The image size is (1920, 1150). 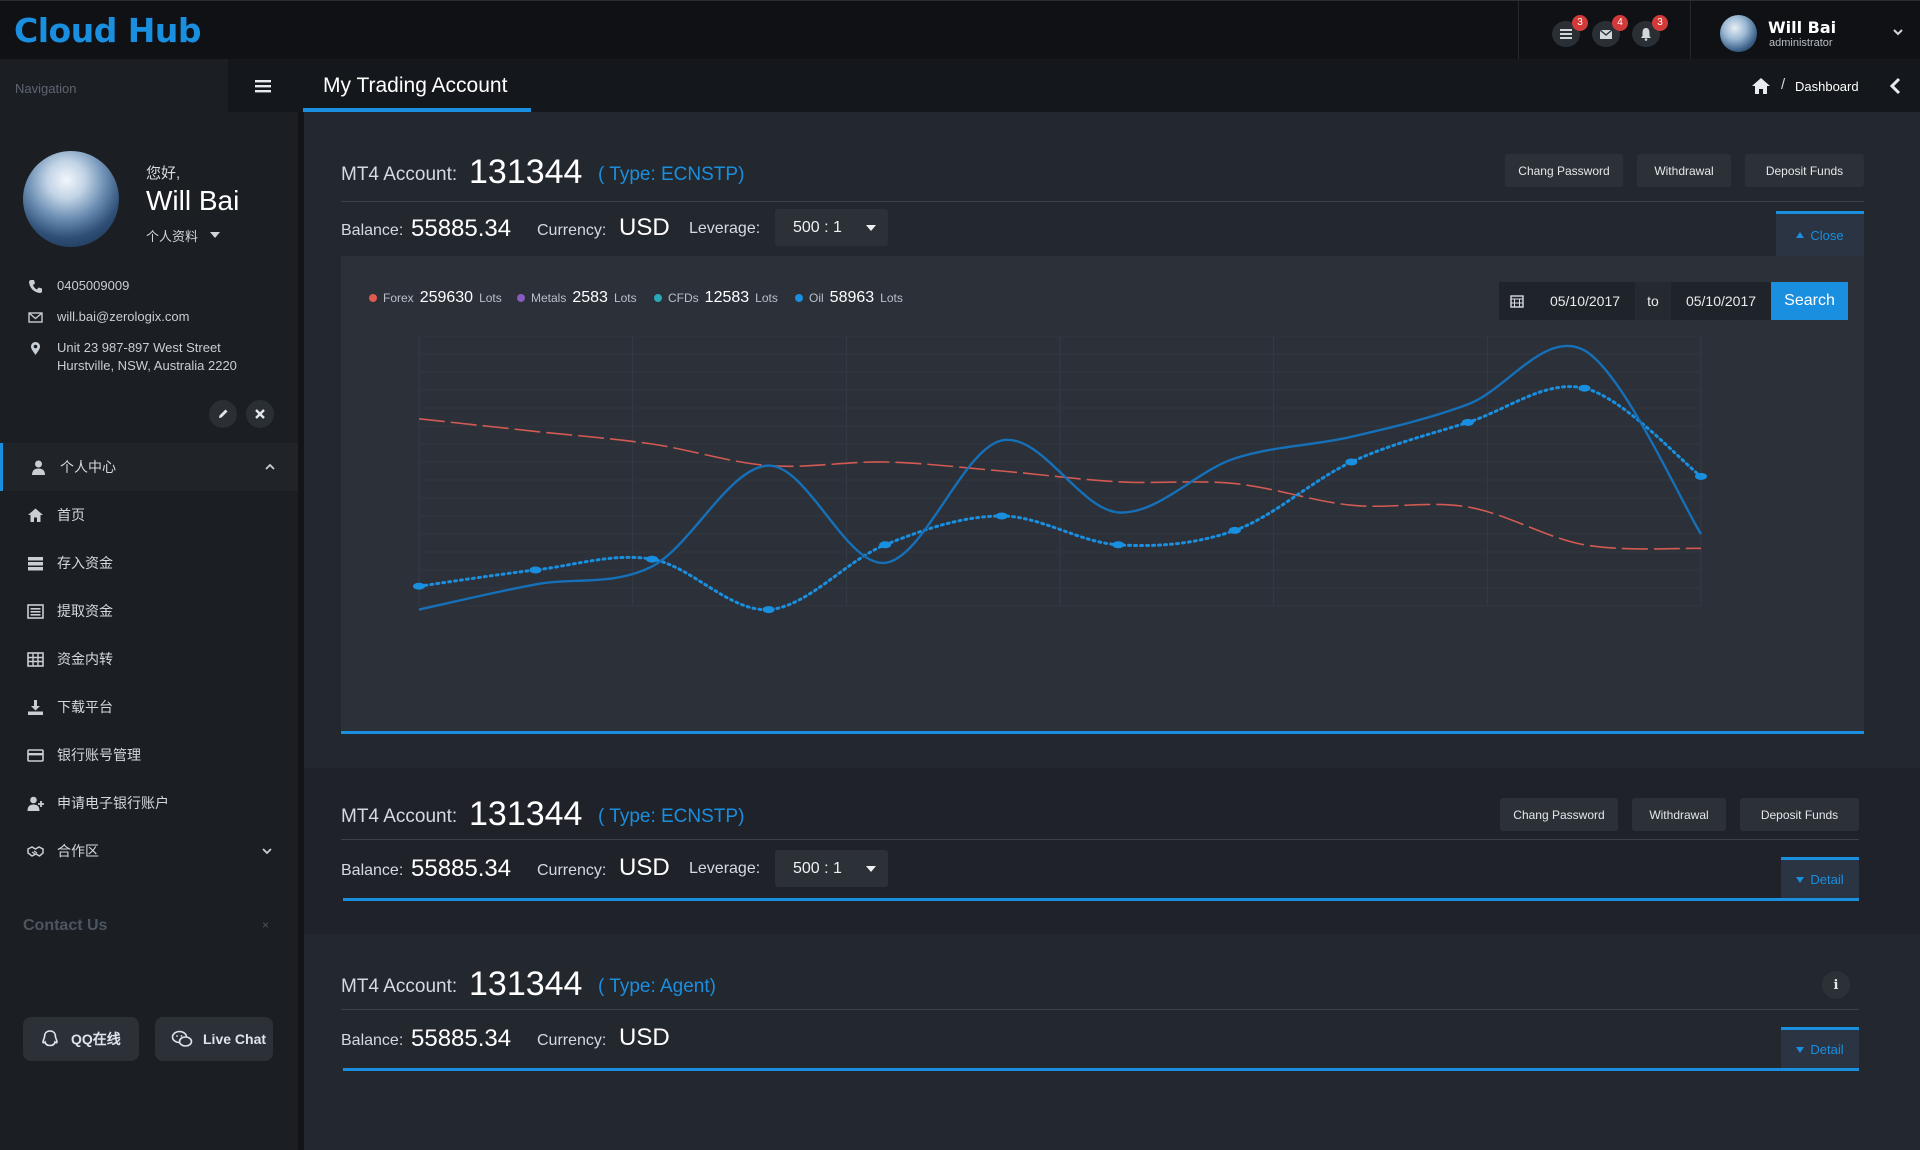 I want to click on legend-item: Metals 2583 Lots, so click(x=577, y=298).